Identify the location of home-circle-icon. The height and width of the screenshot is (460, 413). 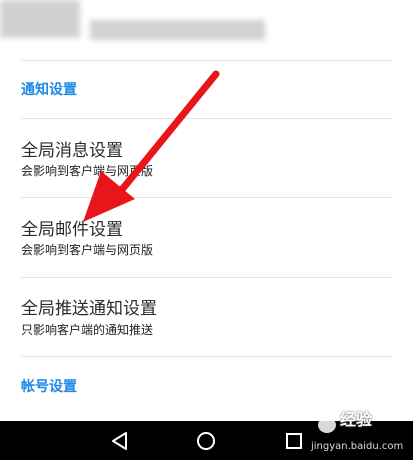
(206, 441).